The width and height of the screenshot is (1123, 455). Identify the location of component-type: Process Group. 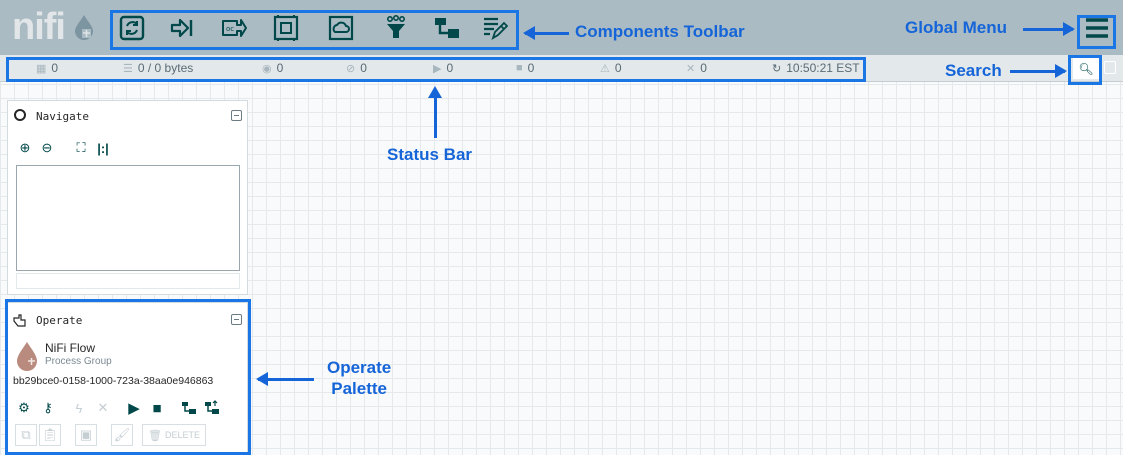
(78, 361).